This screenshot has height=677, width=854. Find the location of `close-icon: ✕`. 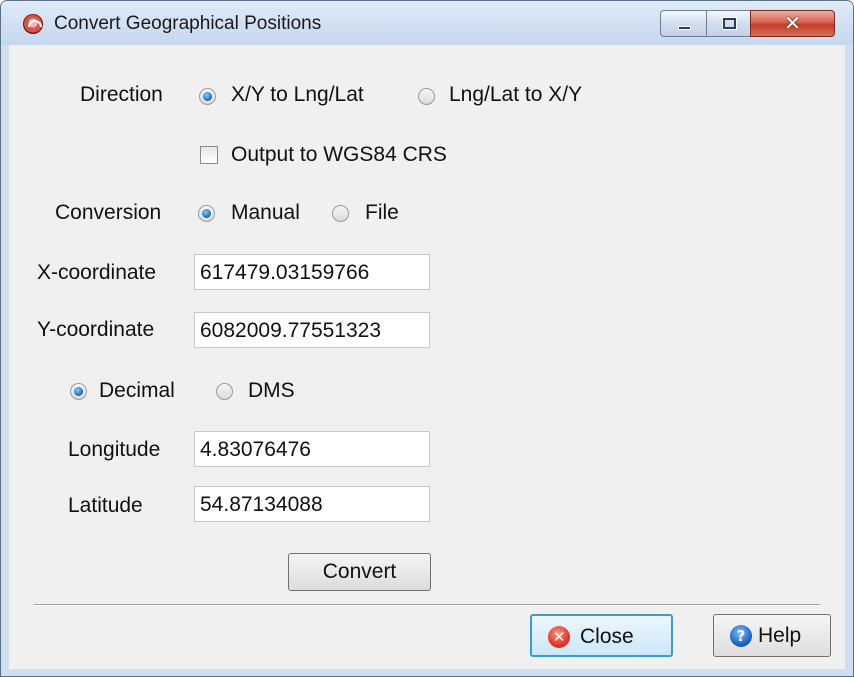

close-icon: ✕ is located at coordinates (792, 23).